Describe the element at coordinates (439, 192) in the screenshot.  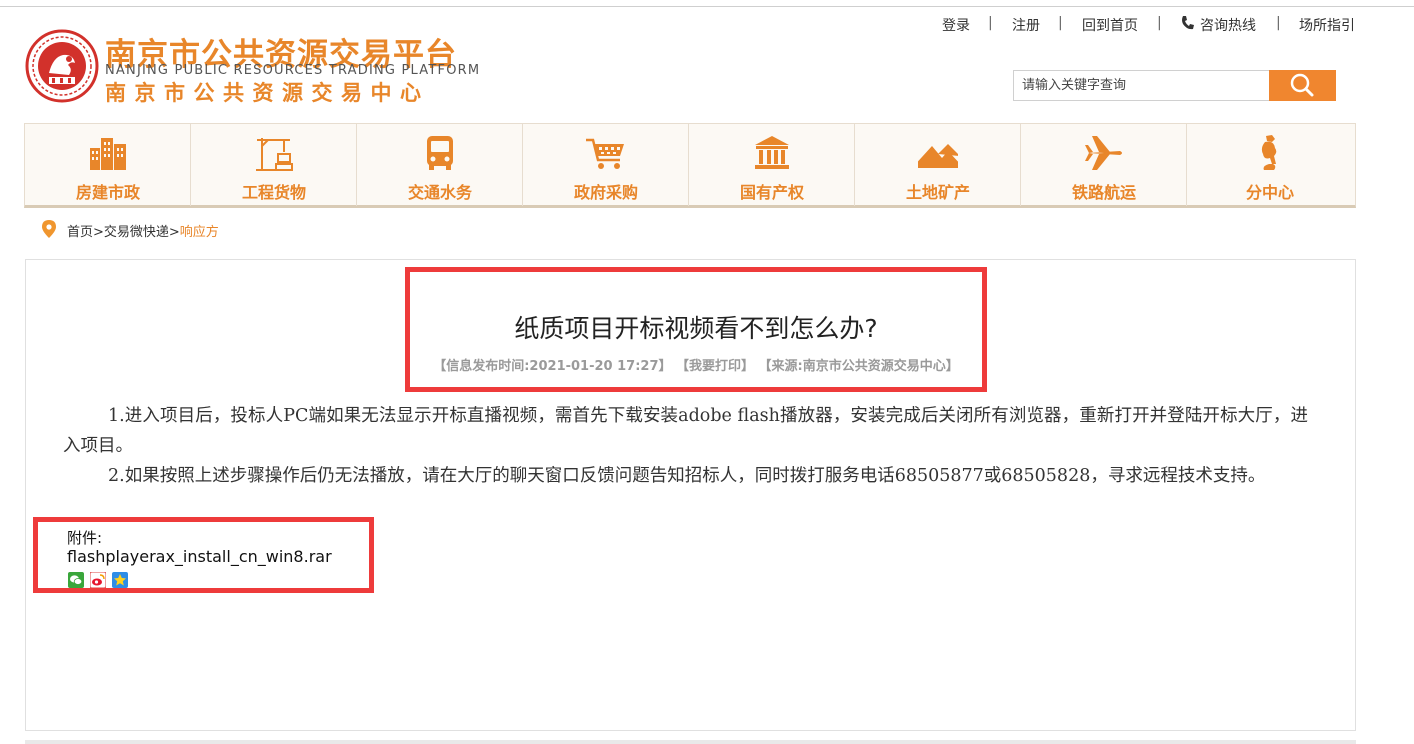
I see `nav-label: 交通水务` at that location.